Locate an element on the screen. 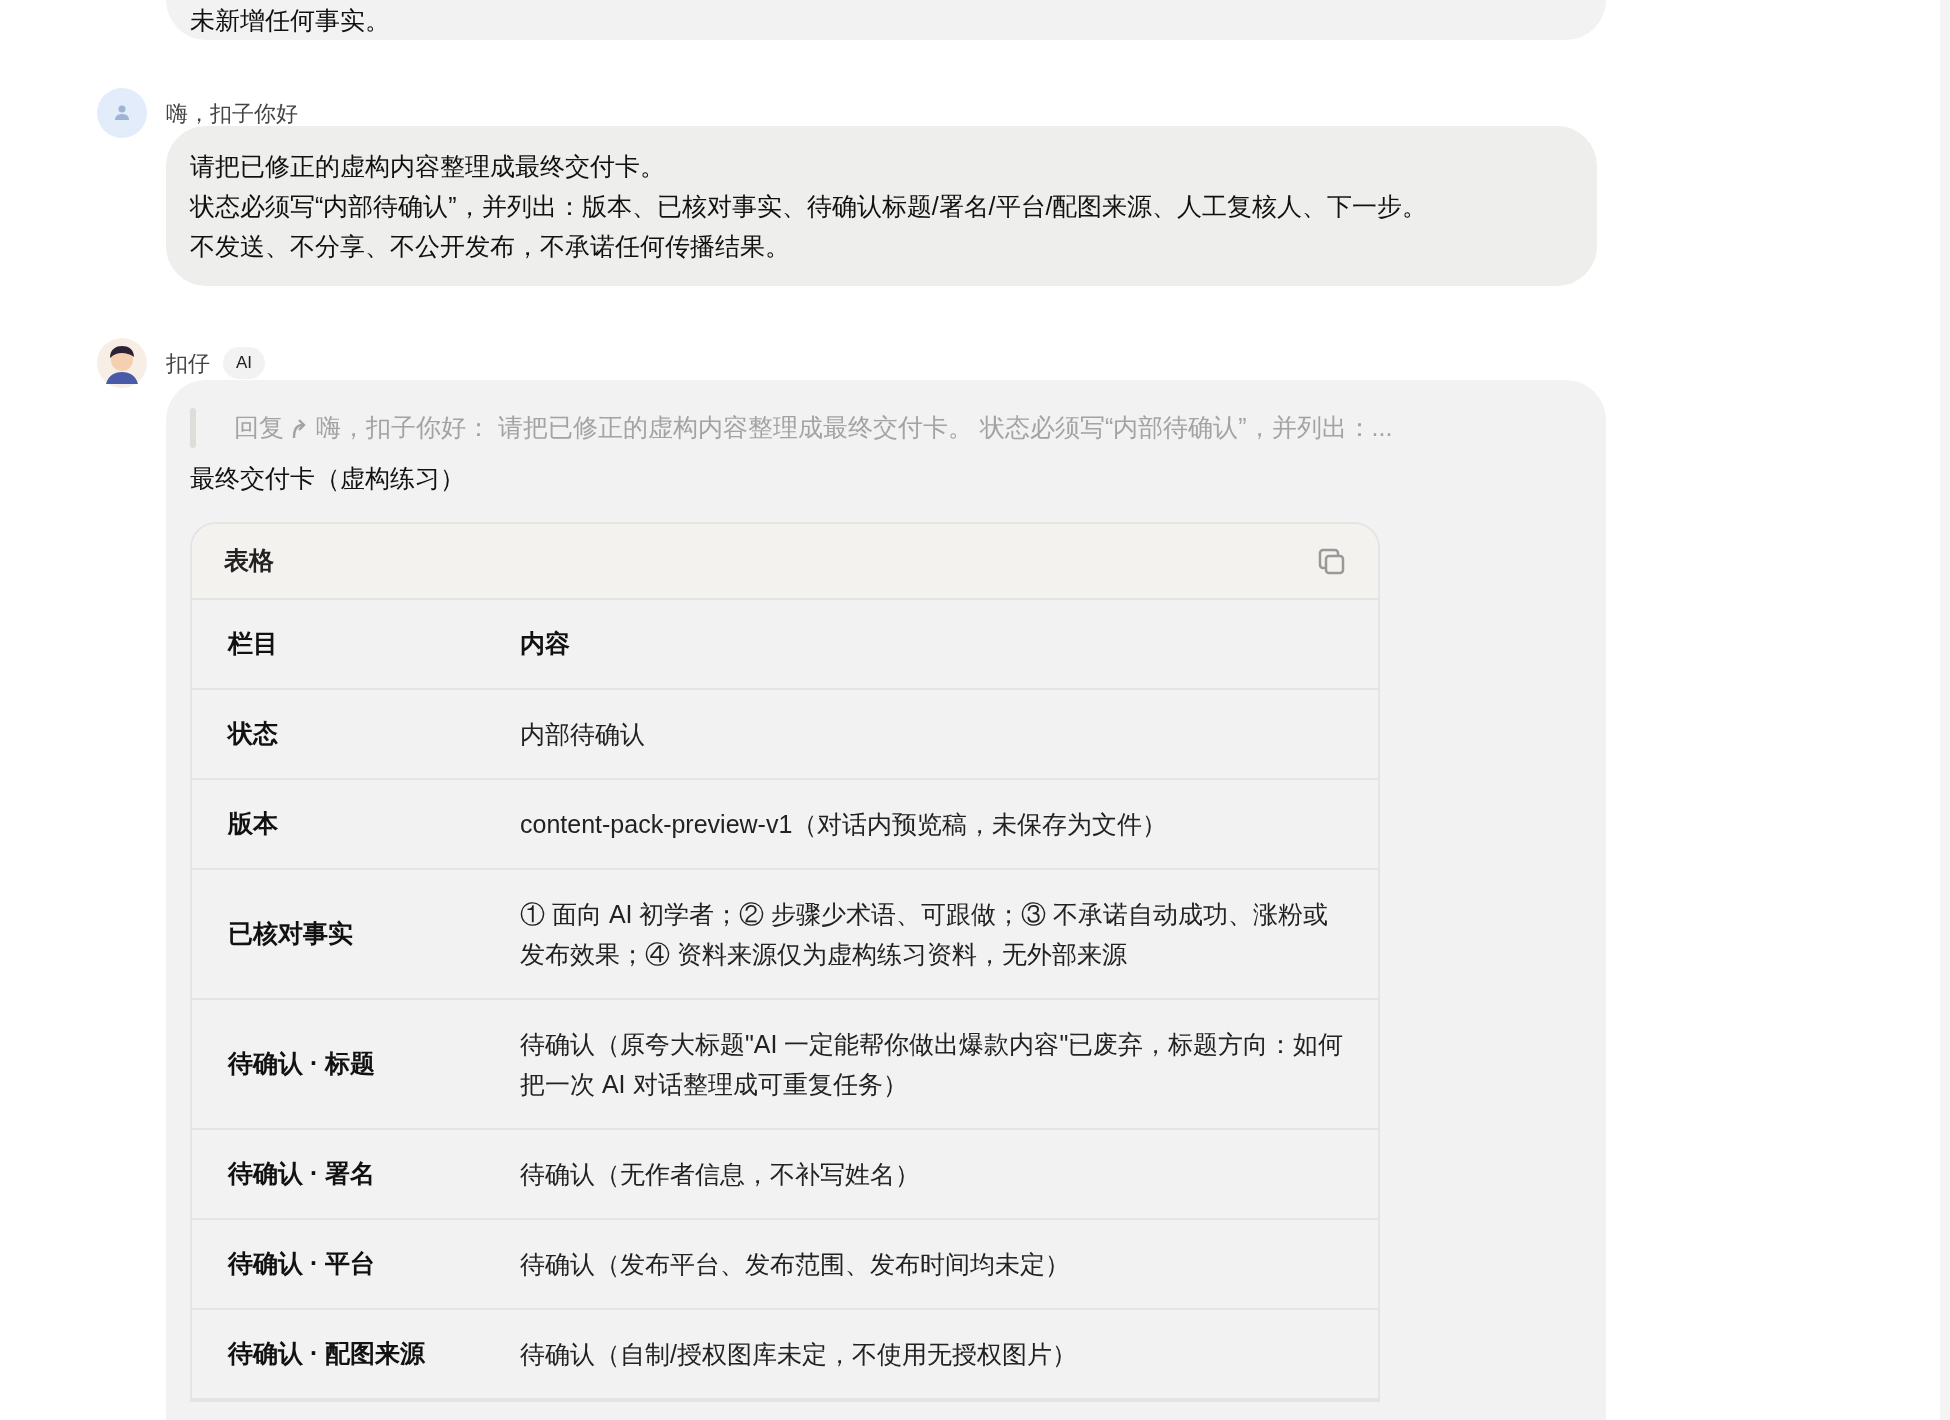 This screenshot has height=1420, width=1950. table-title: 表格 is located at coordinates (249, 561).